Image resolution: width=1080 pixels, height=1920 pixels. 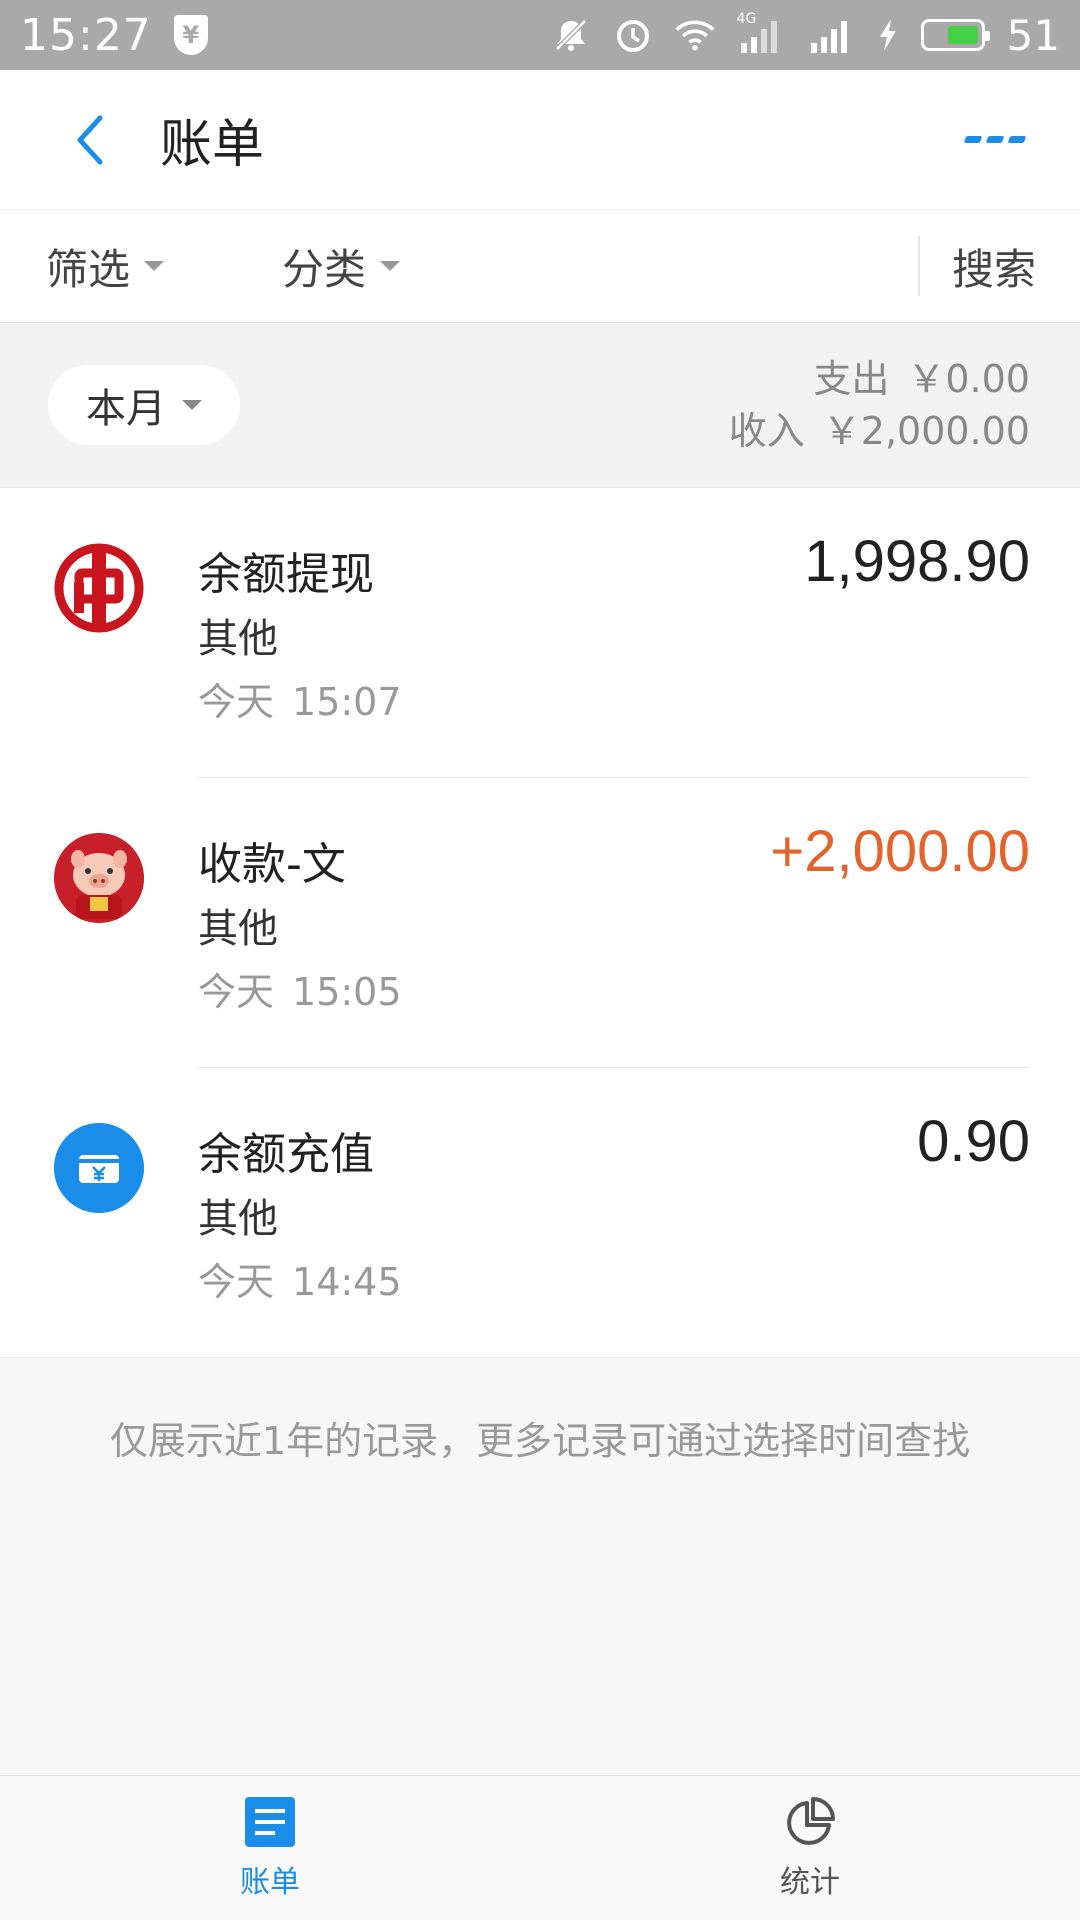 I want to click on transaction-title: 余额提现, so click(x=286, y=574).